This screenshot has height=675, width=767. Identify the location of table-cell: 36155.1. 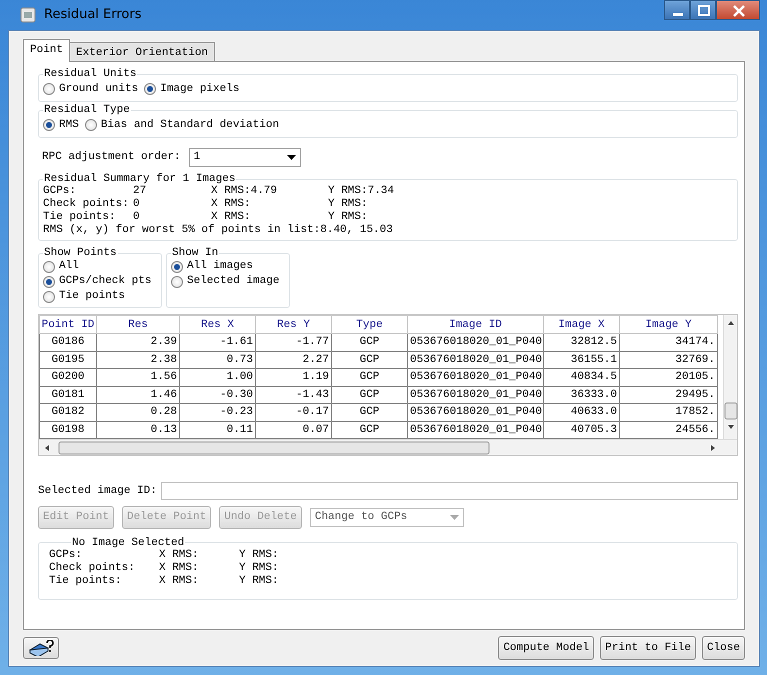
(582, 360).